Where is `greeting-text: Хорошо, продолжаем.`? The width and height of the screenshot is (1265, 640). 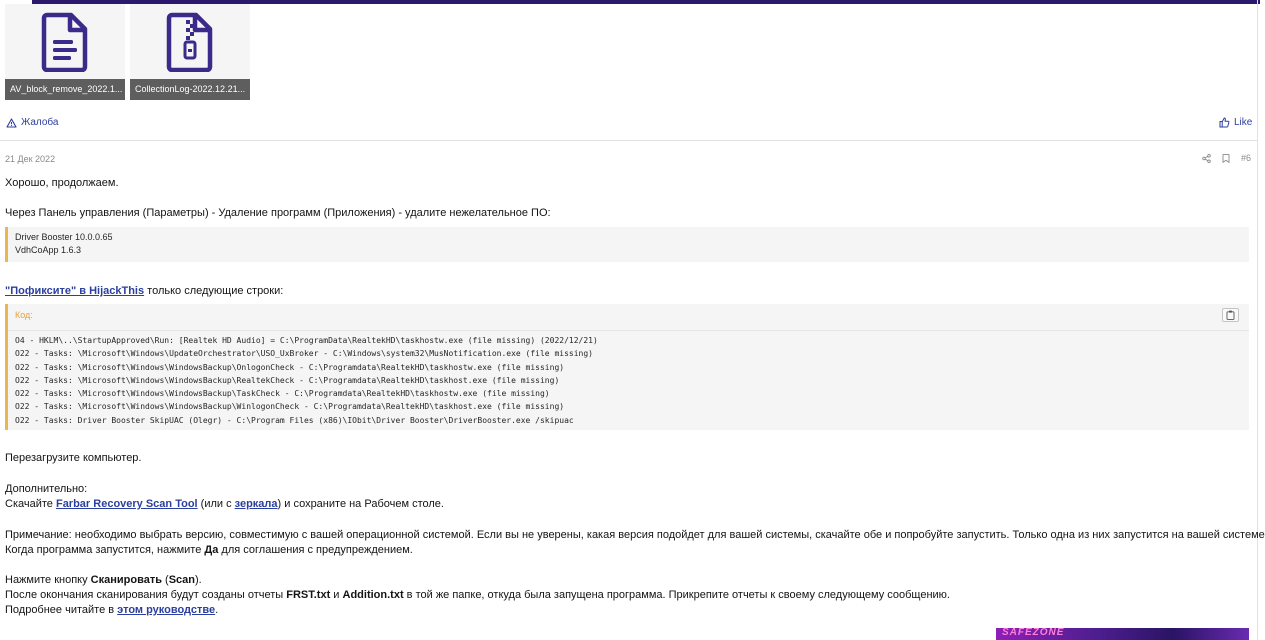
greeting-text: Хорошо, продолжаем. is located at coordinates (62, 183).